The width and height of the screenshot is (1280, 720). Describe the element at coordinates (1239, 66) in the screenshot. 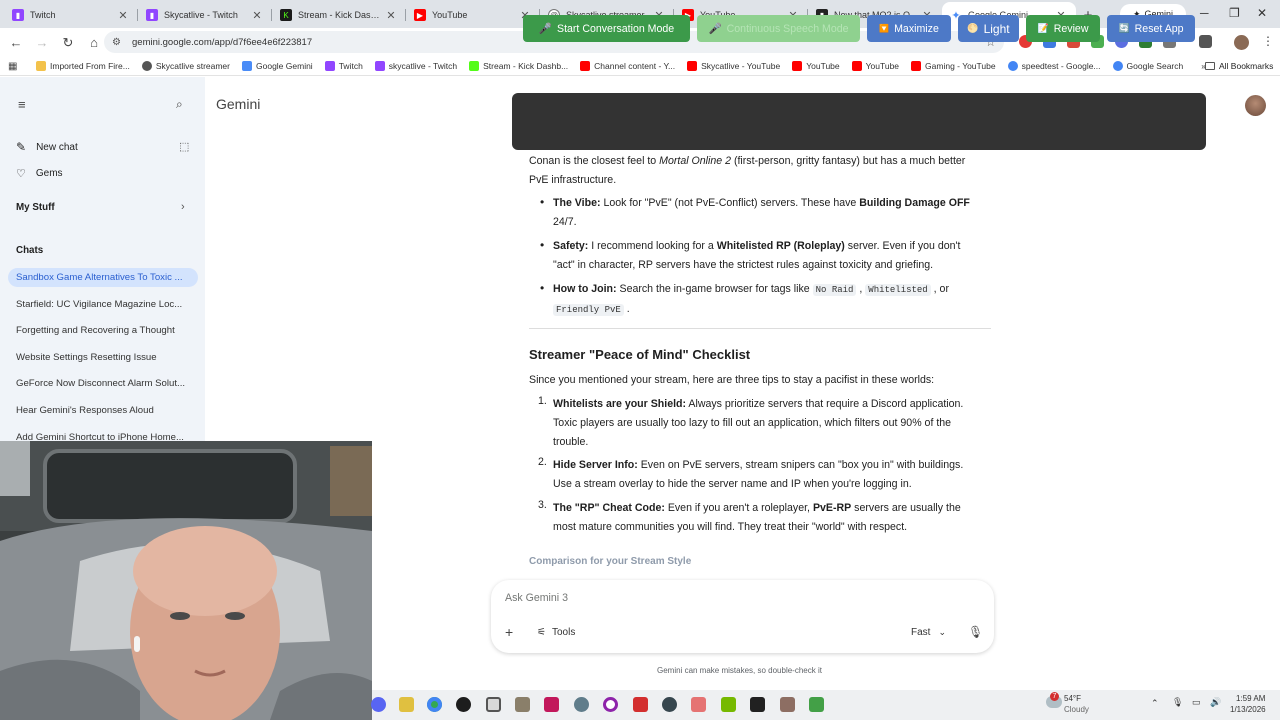

I see `all-bookmarks: All Bookmarks` at that location.